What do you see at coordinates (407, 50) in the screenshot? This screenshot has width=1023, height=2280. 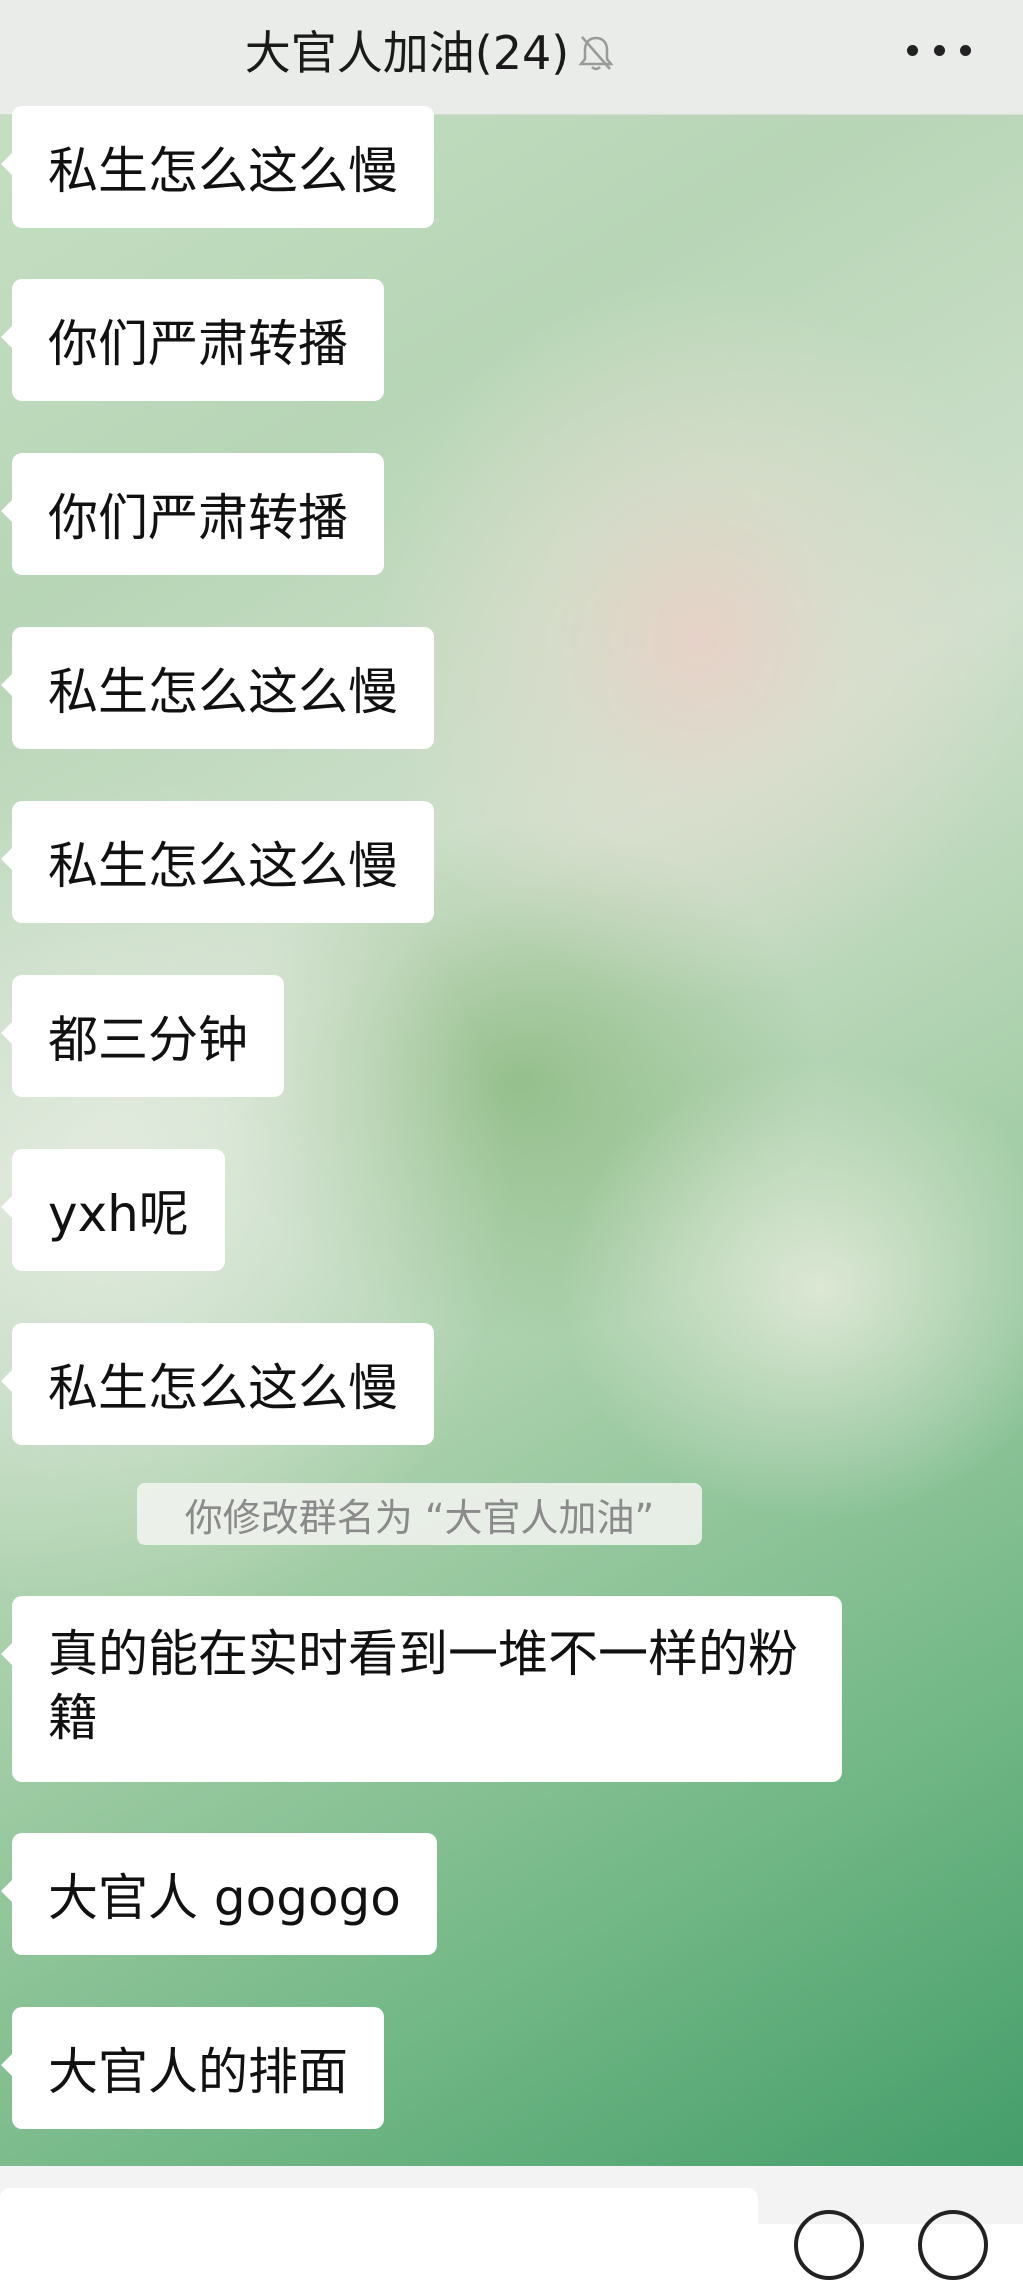 I see `chat-title: 大官人加油(24)` at bounding box center [407, 50].